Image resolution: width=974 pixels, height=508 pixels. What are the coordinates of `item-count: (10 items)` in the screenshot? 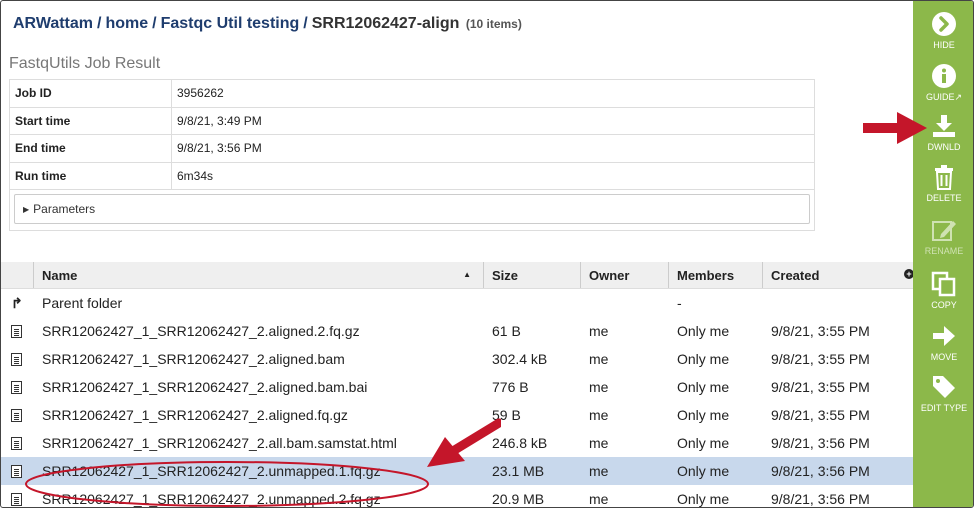 It's located at (493, 24).